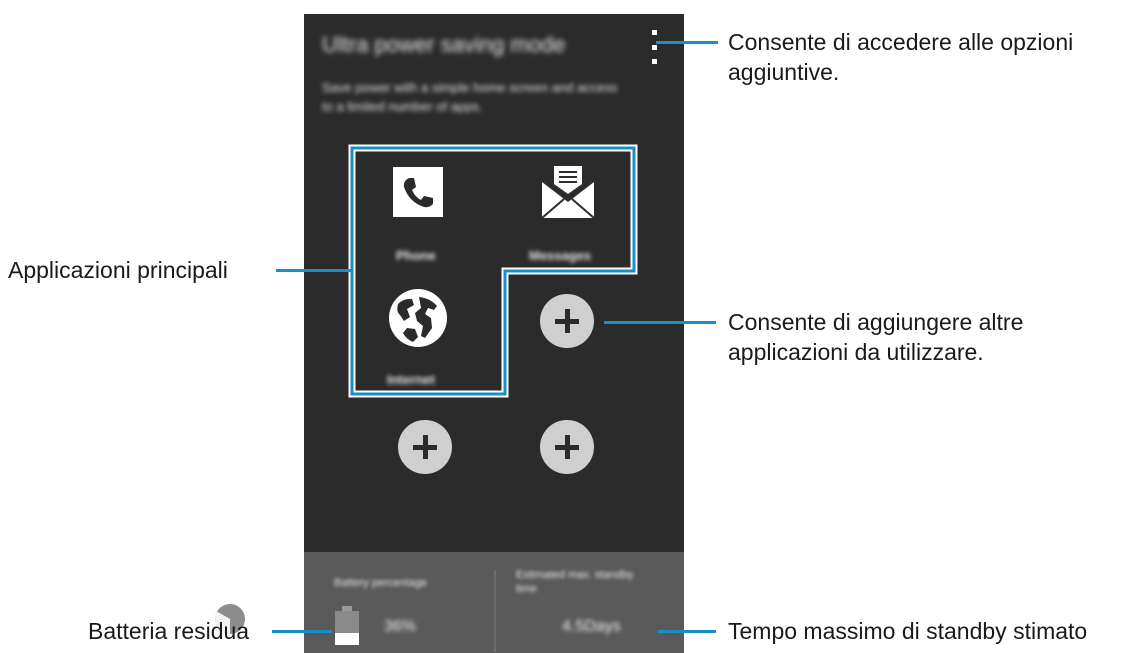 The width and height of the screenshot is (1130, 653). I want to click on battery-value: 36%, so click(400, 626).